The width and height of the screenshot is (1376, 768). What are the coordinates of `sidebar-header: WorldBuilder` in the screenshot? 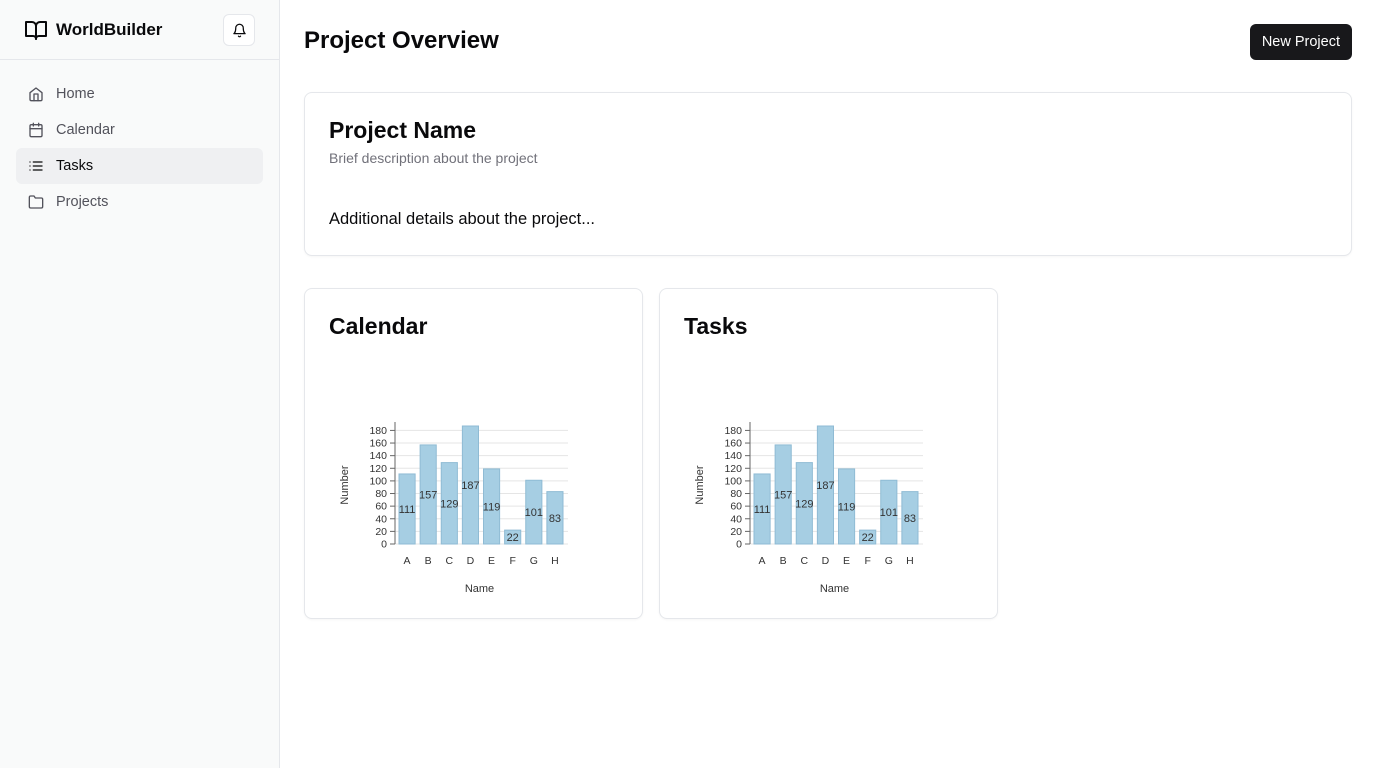 It's located at (139, 30).